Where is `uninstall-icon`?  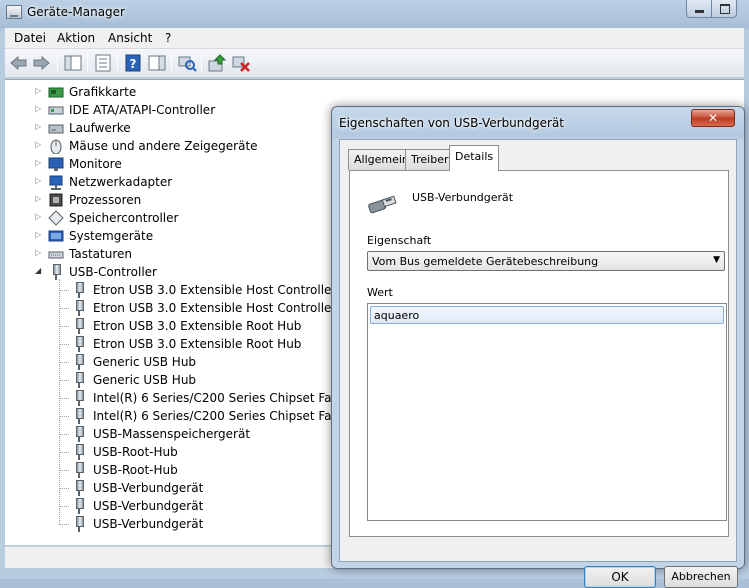
uninstall-icon is located at coordinates (241, 63).